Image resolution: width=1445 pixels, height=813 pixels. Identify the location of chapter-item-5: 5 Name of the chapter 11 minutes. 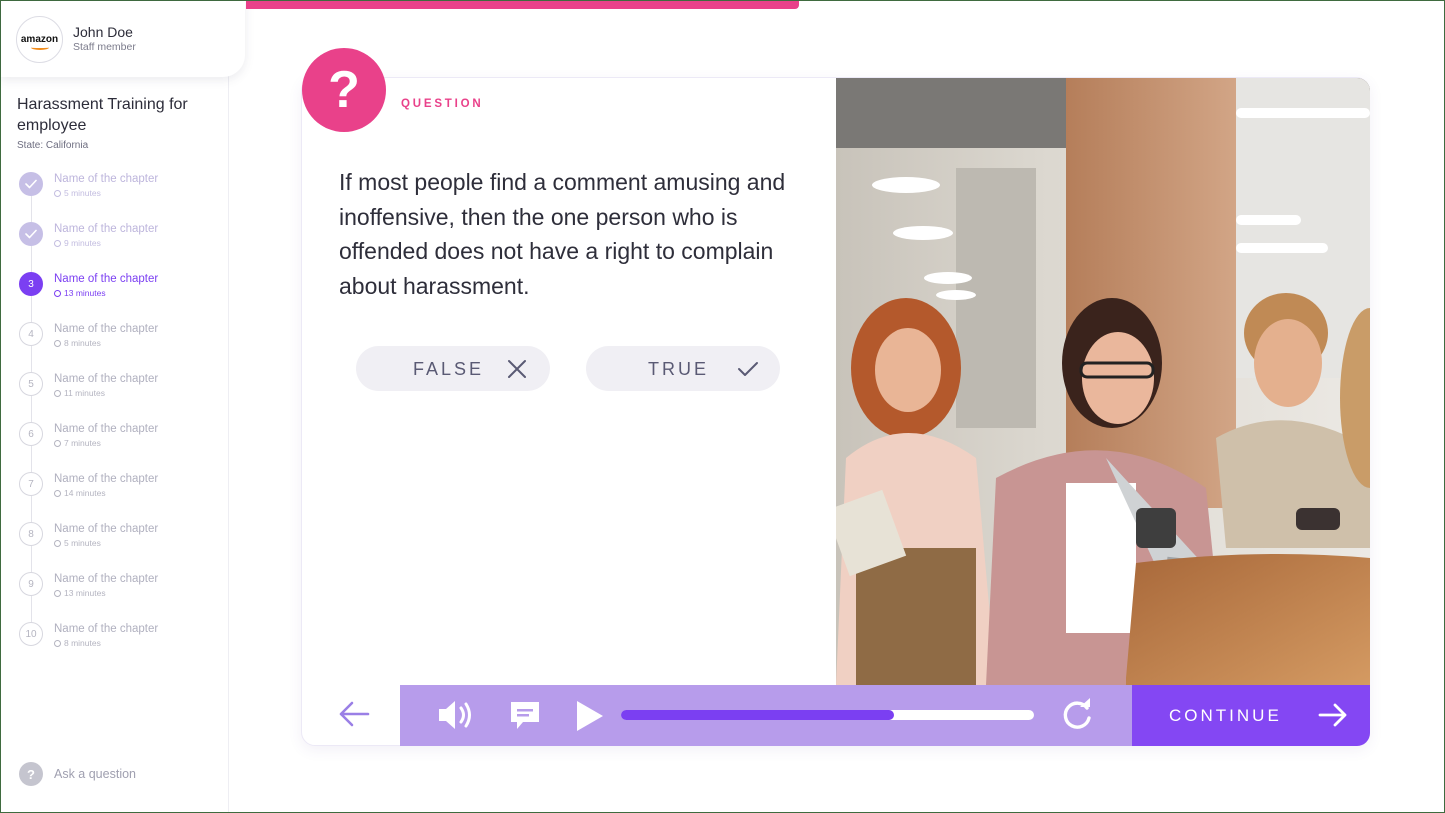
(119, 392).